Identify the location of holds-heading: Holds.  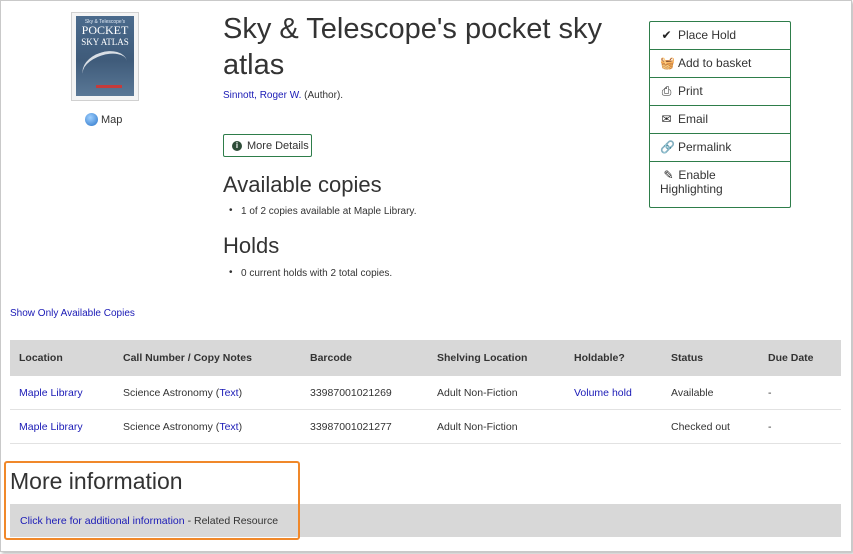
(251, 245).